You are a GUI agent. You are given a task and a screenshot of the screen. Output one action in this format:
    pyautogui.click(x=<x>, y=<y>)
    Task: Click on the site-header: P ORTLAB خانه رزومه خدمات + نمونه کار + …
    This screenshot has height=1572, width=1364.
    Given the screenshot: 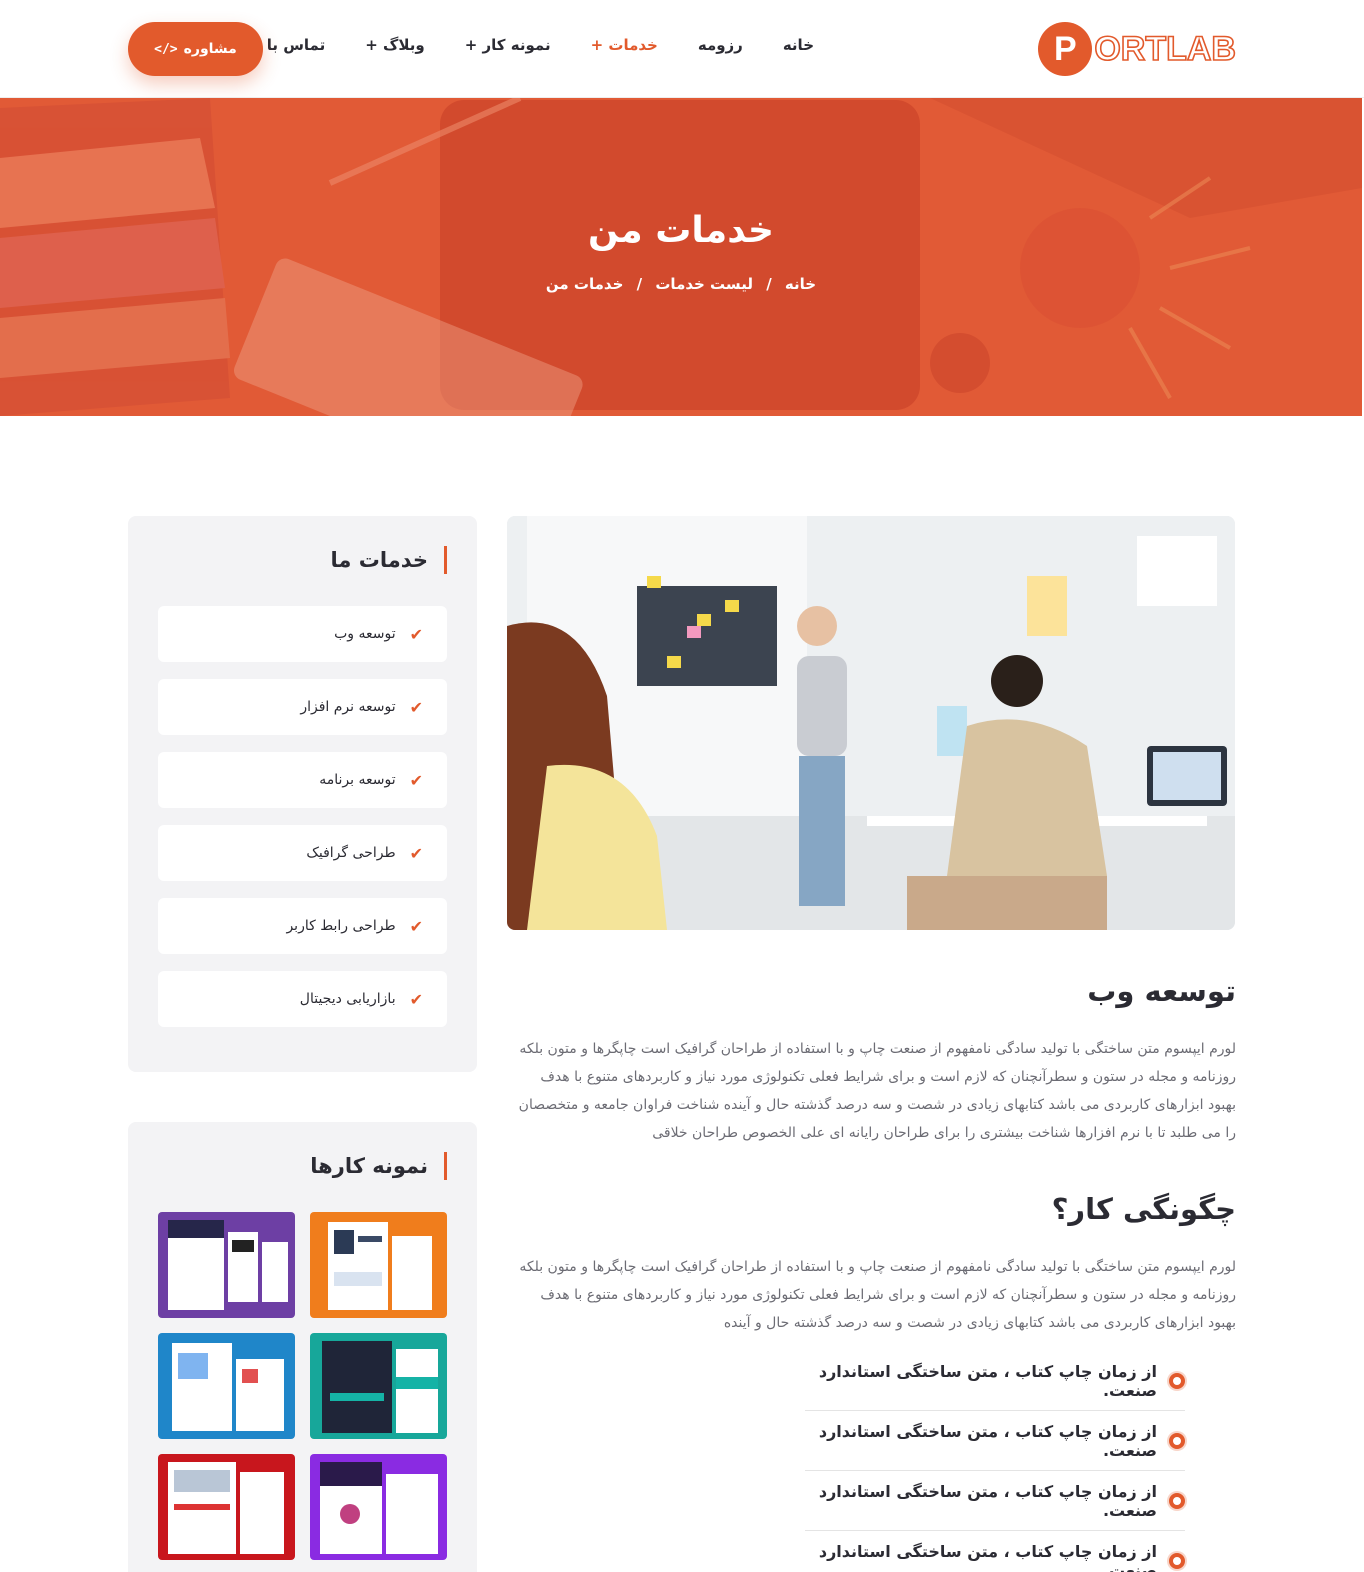 What is the action you would take?
    pyautogui.click(x=682, y=49)
    